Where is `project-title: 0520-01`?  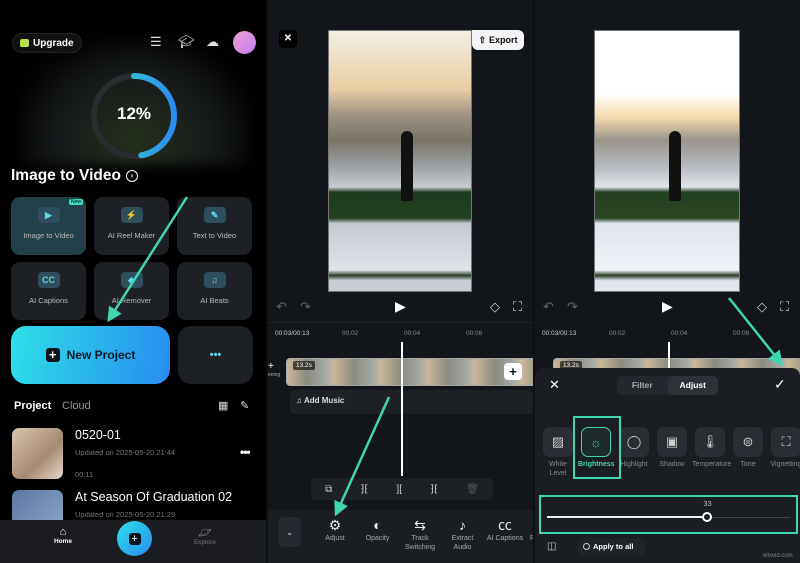
project-title: 0520-01 is located at coordinates (98, 435).